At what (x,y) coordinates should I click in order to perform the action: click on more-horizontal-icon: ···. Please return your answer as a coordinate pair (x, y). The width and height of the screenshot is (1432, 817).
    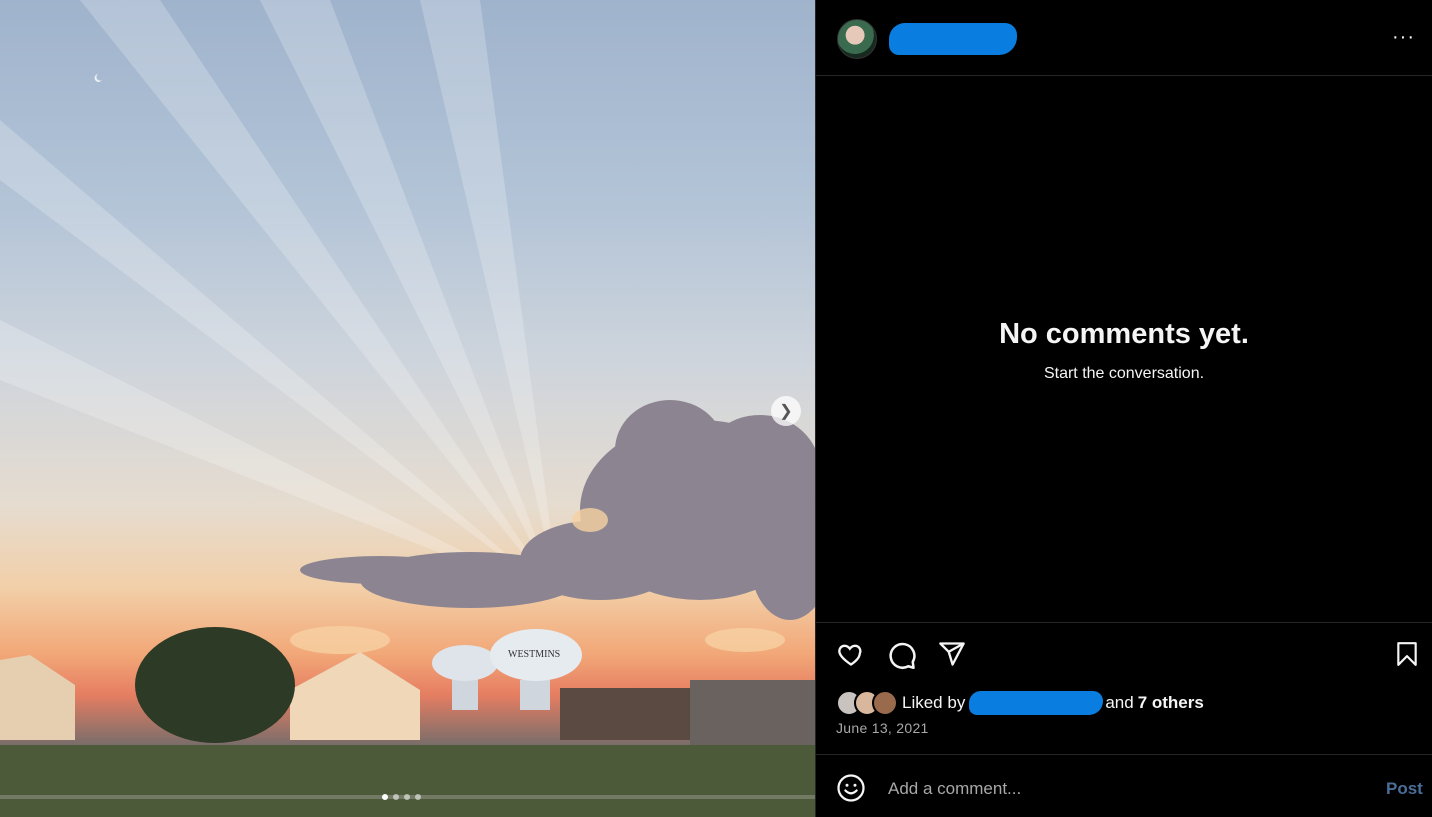
    Looking at the image, I should click on (1403, 37).